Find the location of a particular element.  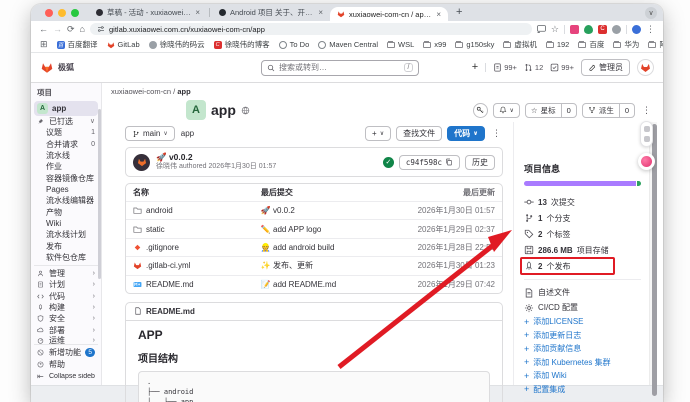

merge-requests-counter: 12 is located at coordinates (533, 67).